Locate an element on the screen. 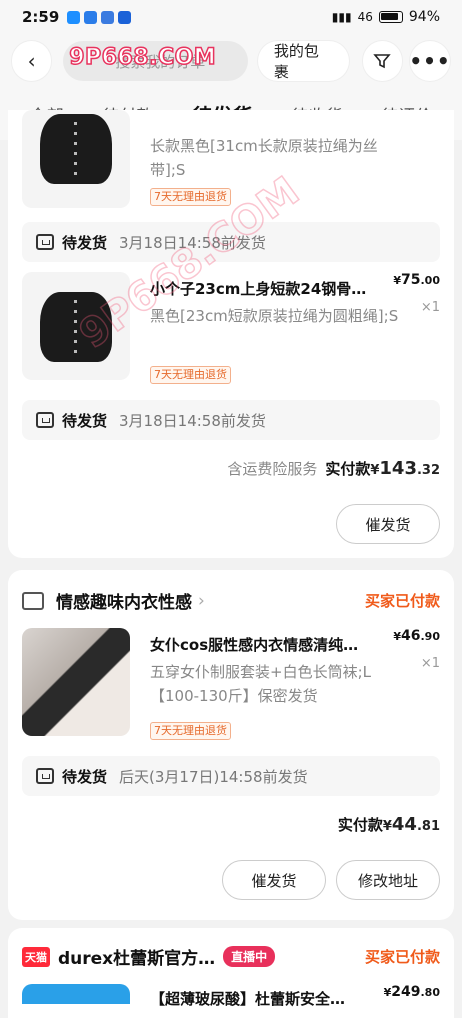  more-button: ••• is located at coordinates (430, 61).